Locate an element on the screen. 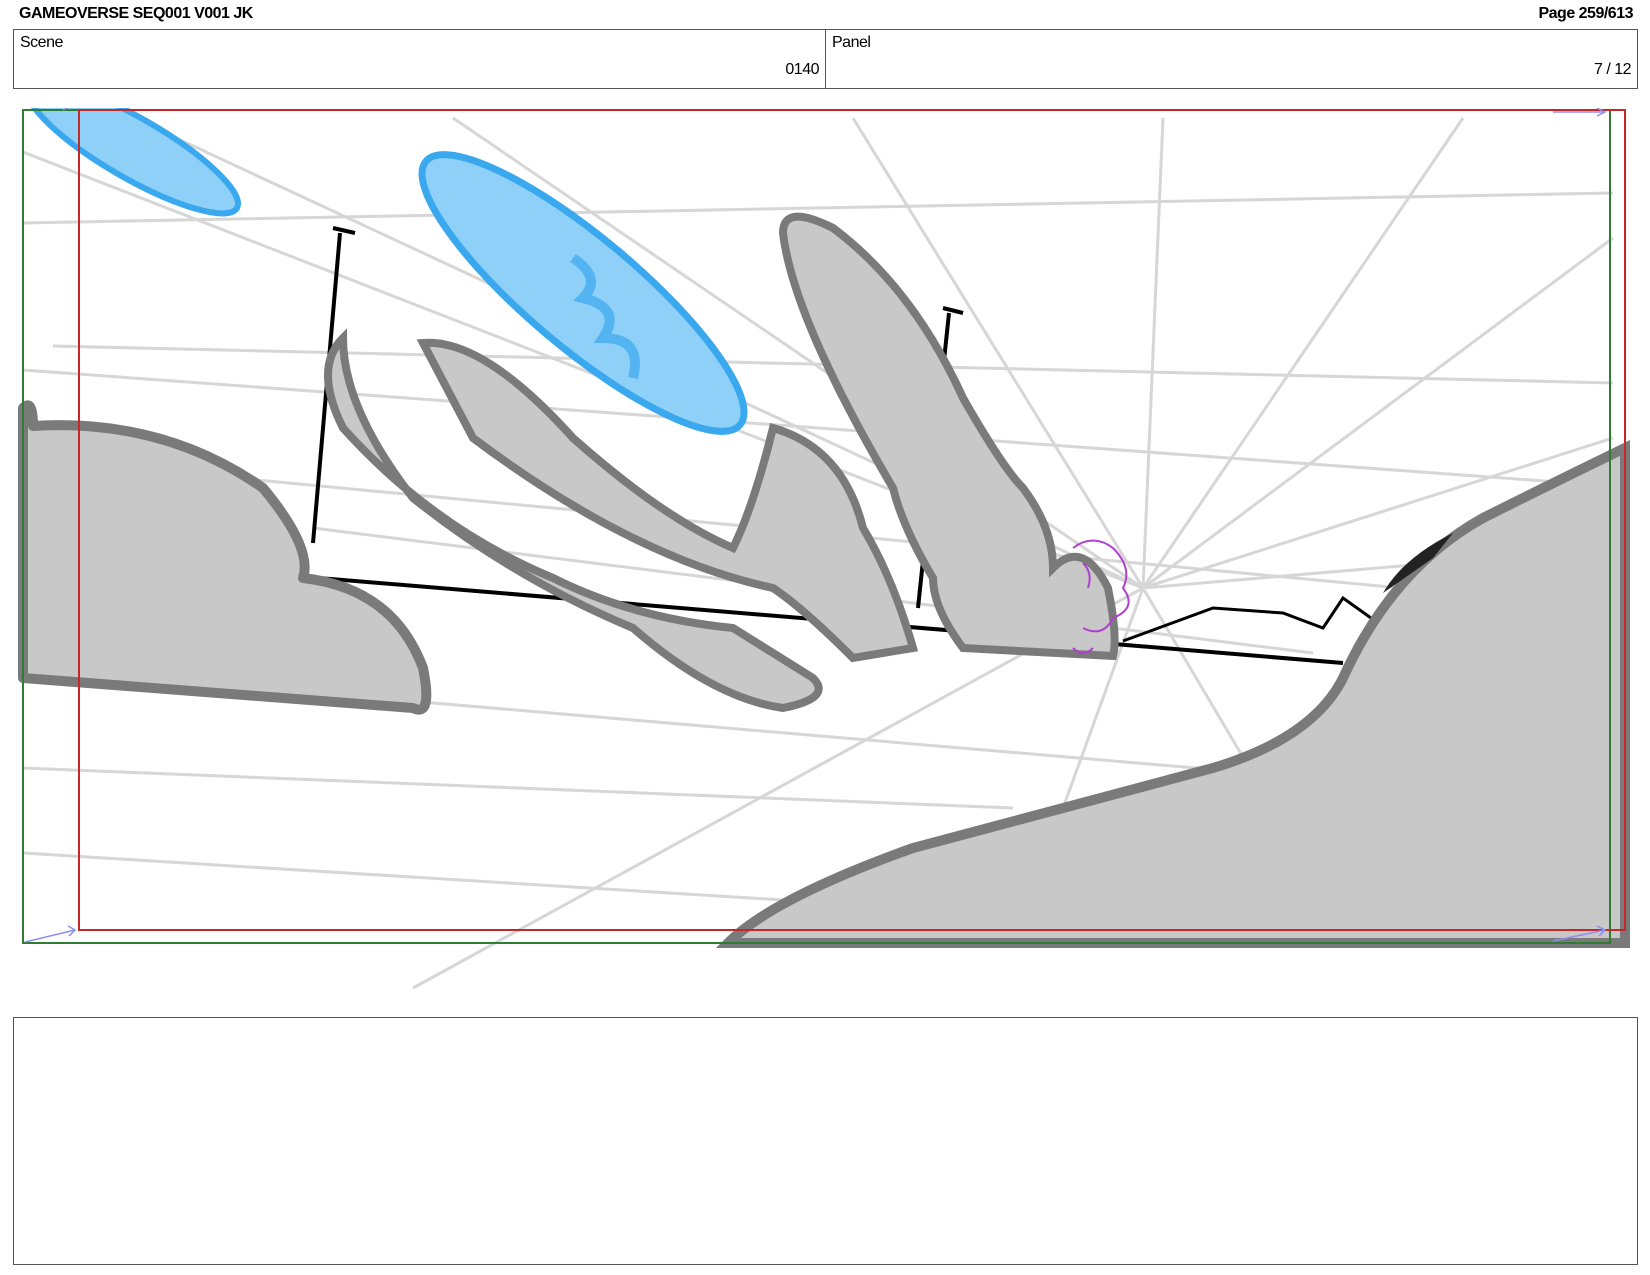  blue-disc-large is located at coordinates (583, 293).